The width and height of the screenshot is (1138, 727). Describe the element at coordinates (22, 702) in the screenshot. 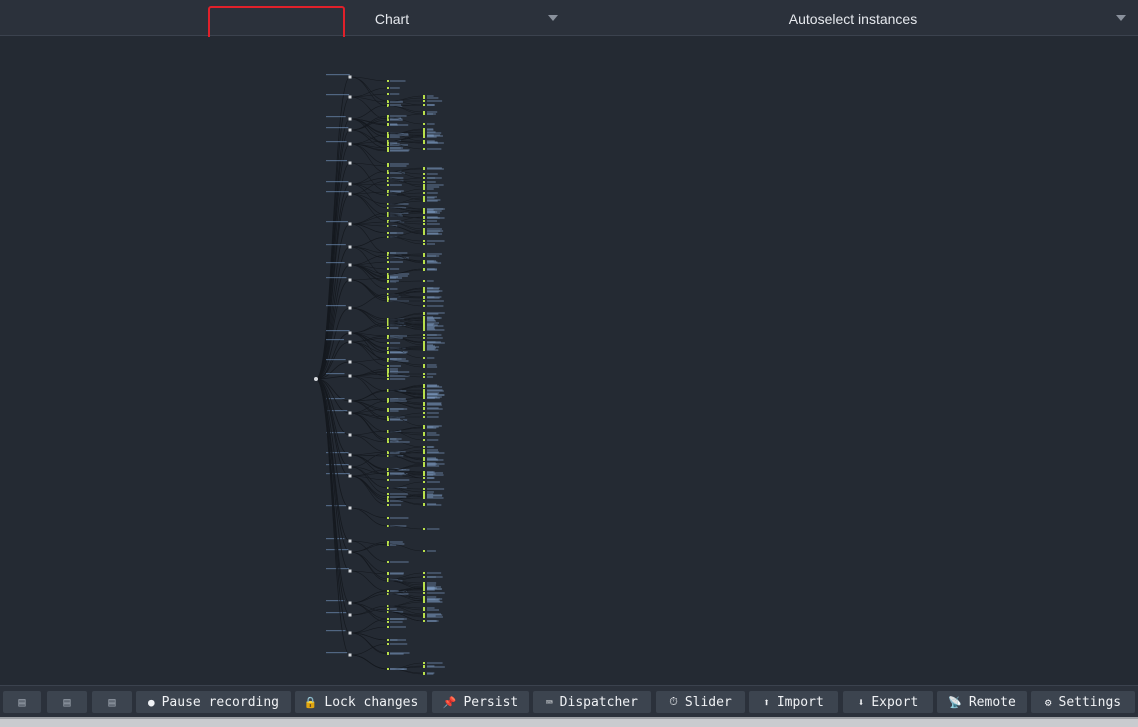

I see `layout-button-1: ▤` at that location.